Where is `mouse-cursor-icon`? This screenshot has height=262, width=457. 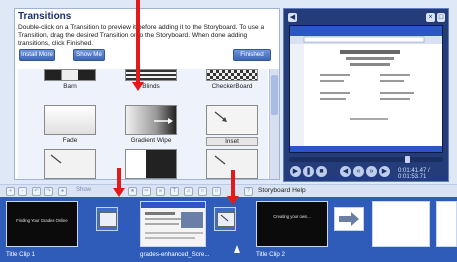 mouse-cursor-icon is located at coordinates (237, 249).